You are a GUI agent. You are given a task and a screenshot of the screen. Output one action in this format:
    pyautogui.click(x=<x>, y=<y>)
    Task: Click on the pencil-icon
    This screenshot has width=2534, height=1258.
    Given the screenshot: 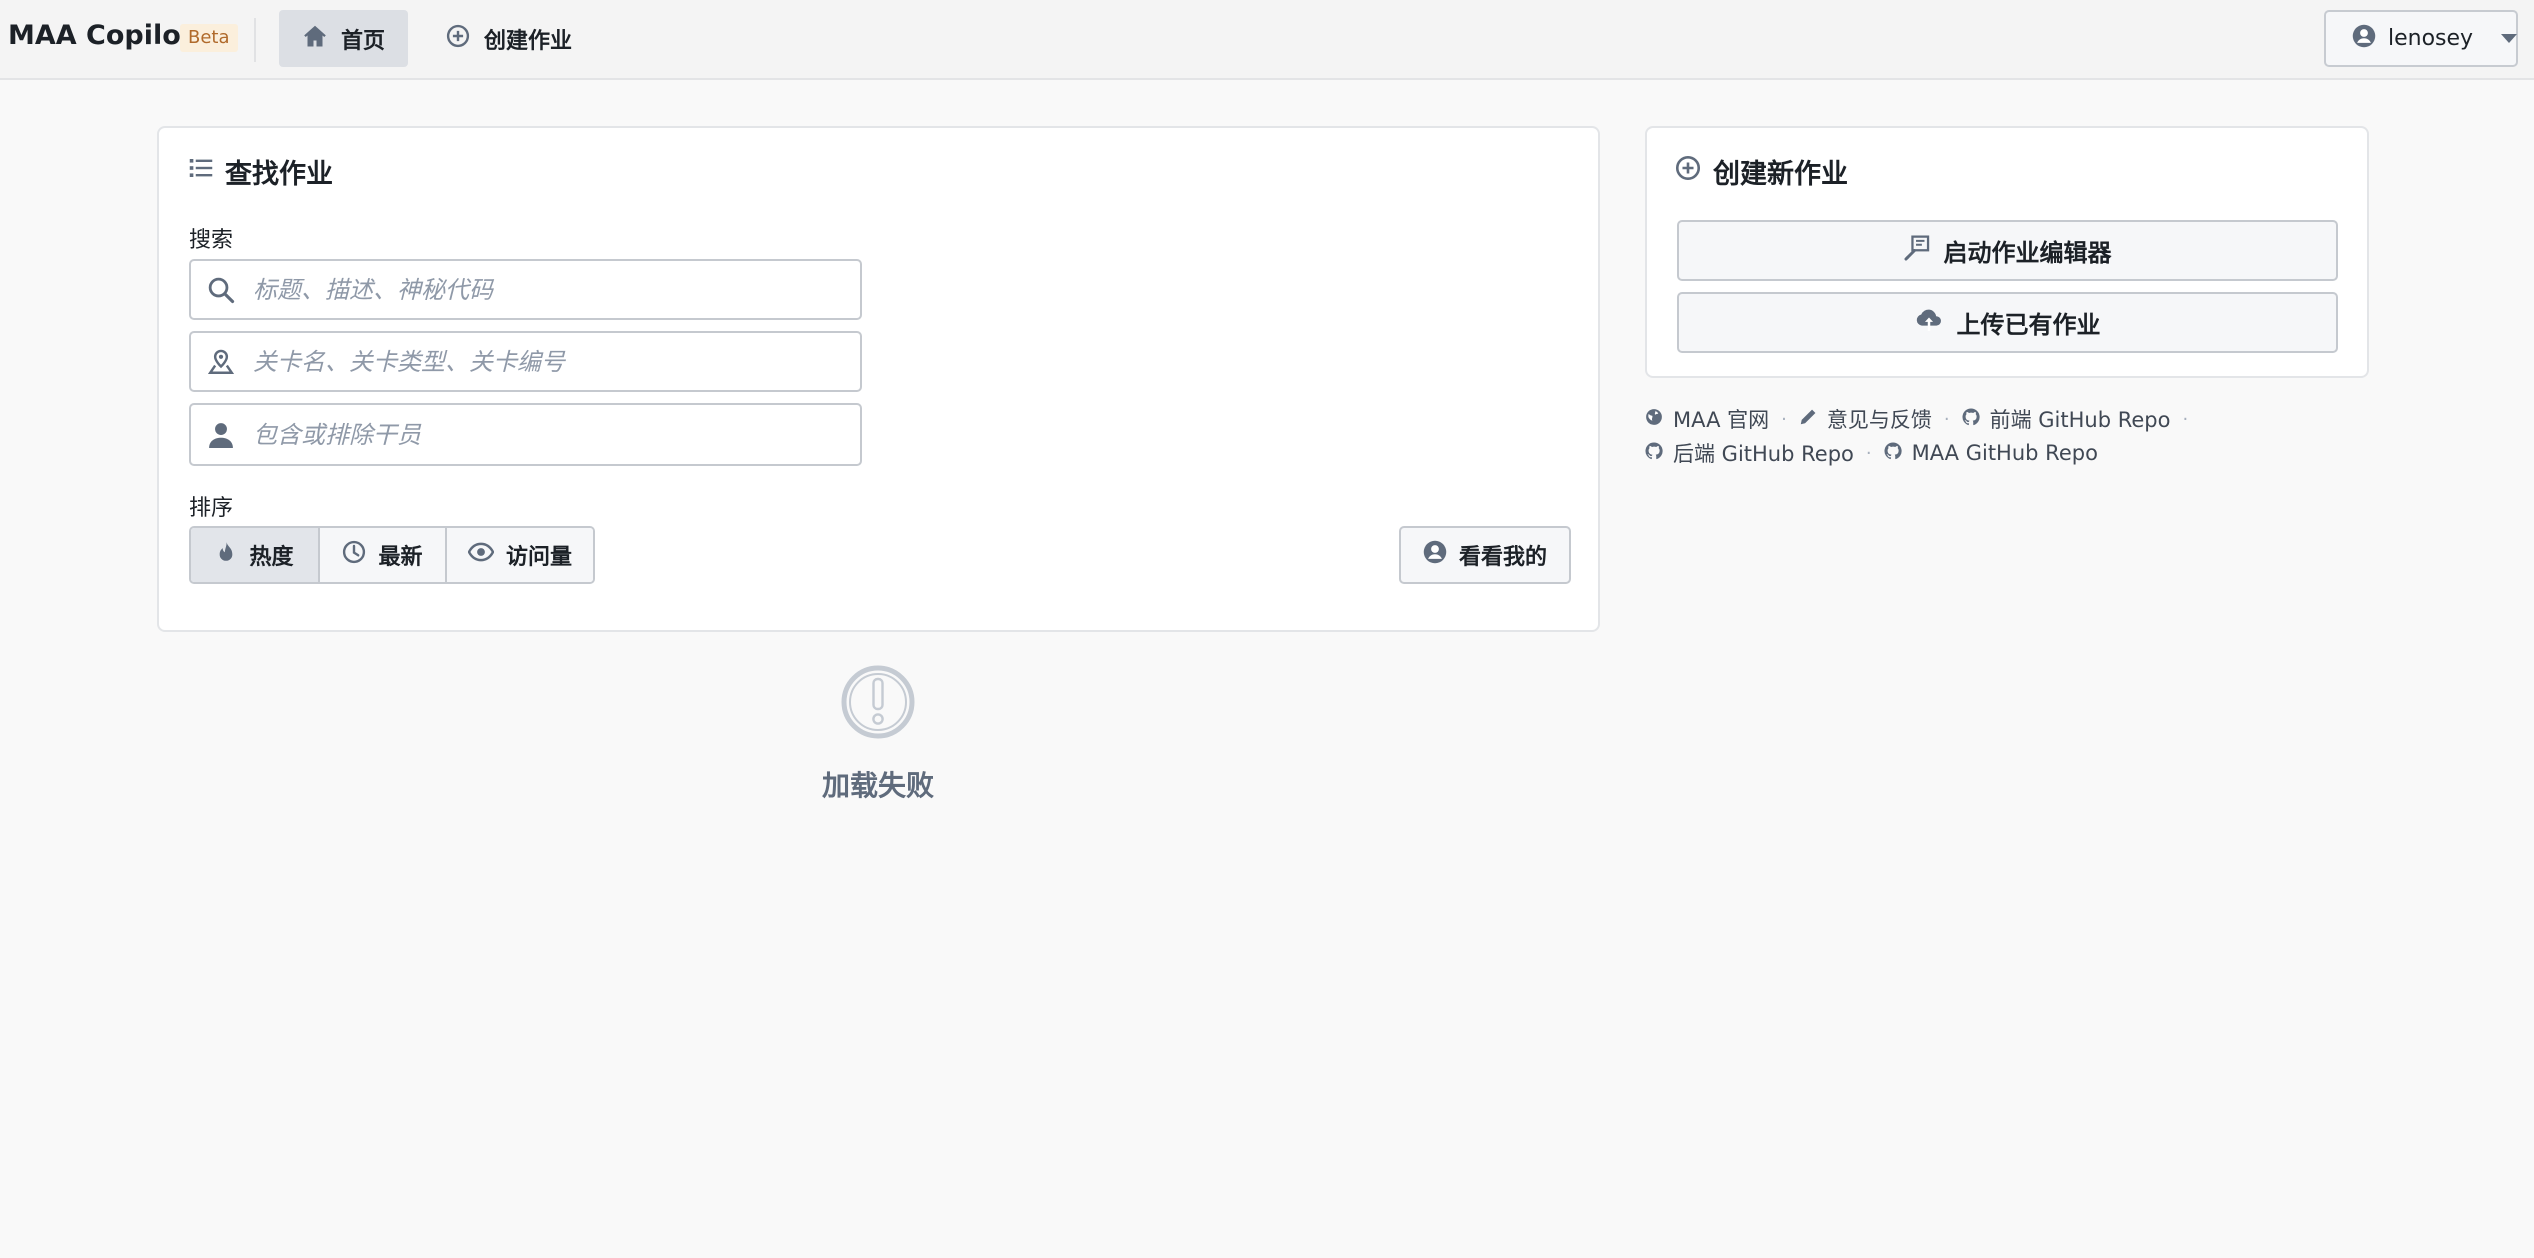 What is the action you would take?
    pyautogui.click(x=1808, y=419)
    